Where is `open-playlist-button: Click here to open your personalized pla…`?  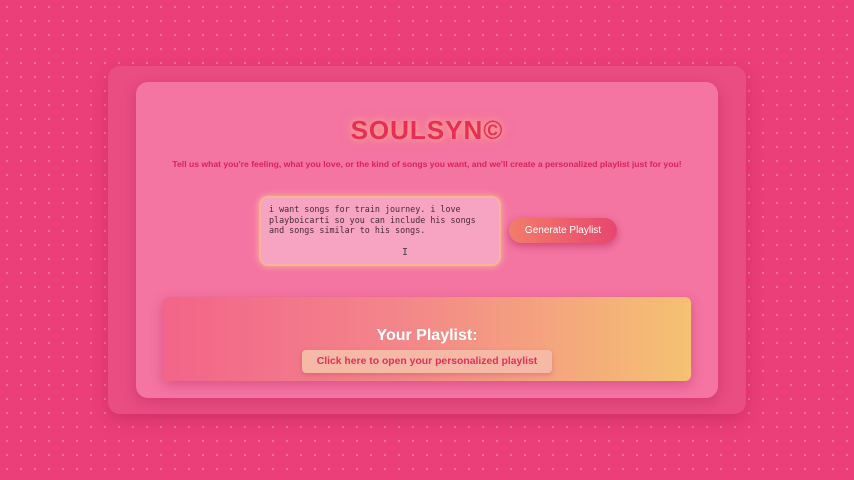 open-playlist-button: Click here to open your personalized pla… is located at coordinates (427, 361).